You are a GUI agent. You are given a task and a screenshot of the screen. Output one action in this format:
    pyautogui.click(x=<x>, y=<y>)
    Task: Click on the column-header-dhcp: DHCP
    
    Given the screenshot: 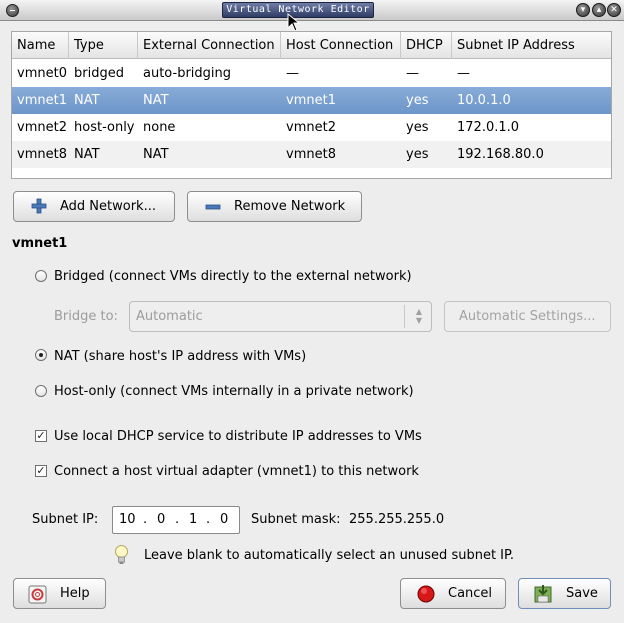 What is the action you would take?
    pyautogui.click(x=426, y=45)
    